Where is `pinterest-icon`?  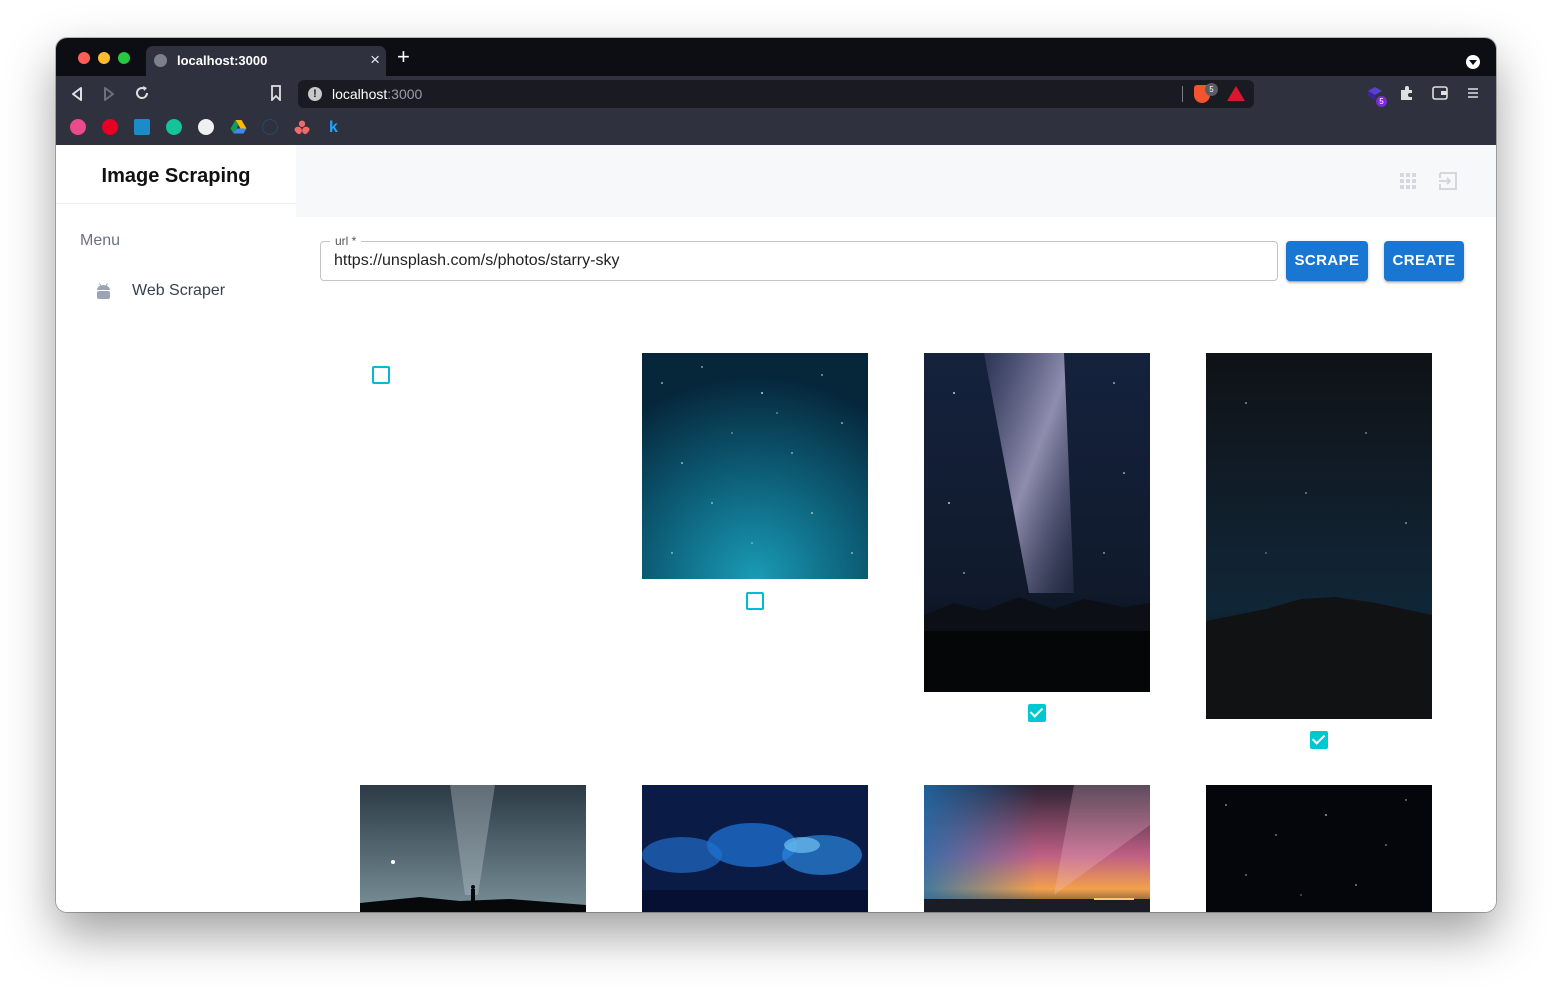 pinterest-icon is located at coordinates (110, 127).